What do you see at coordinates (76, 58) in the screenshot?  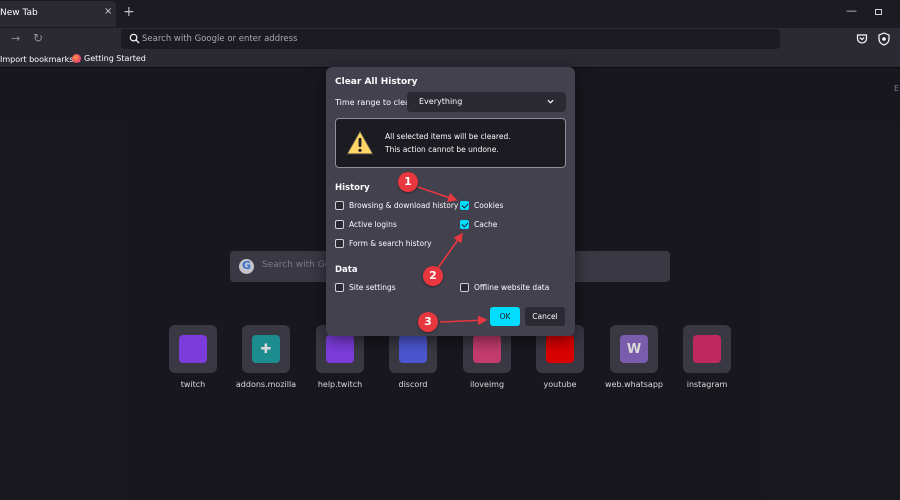 I see `firefox-icon` at bounding box center [76, 58].